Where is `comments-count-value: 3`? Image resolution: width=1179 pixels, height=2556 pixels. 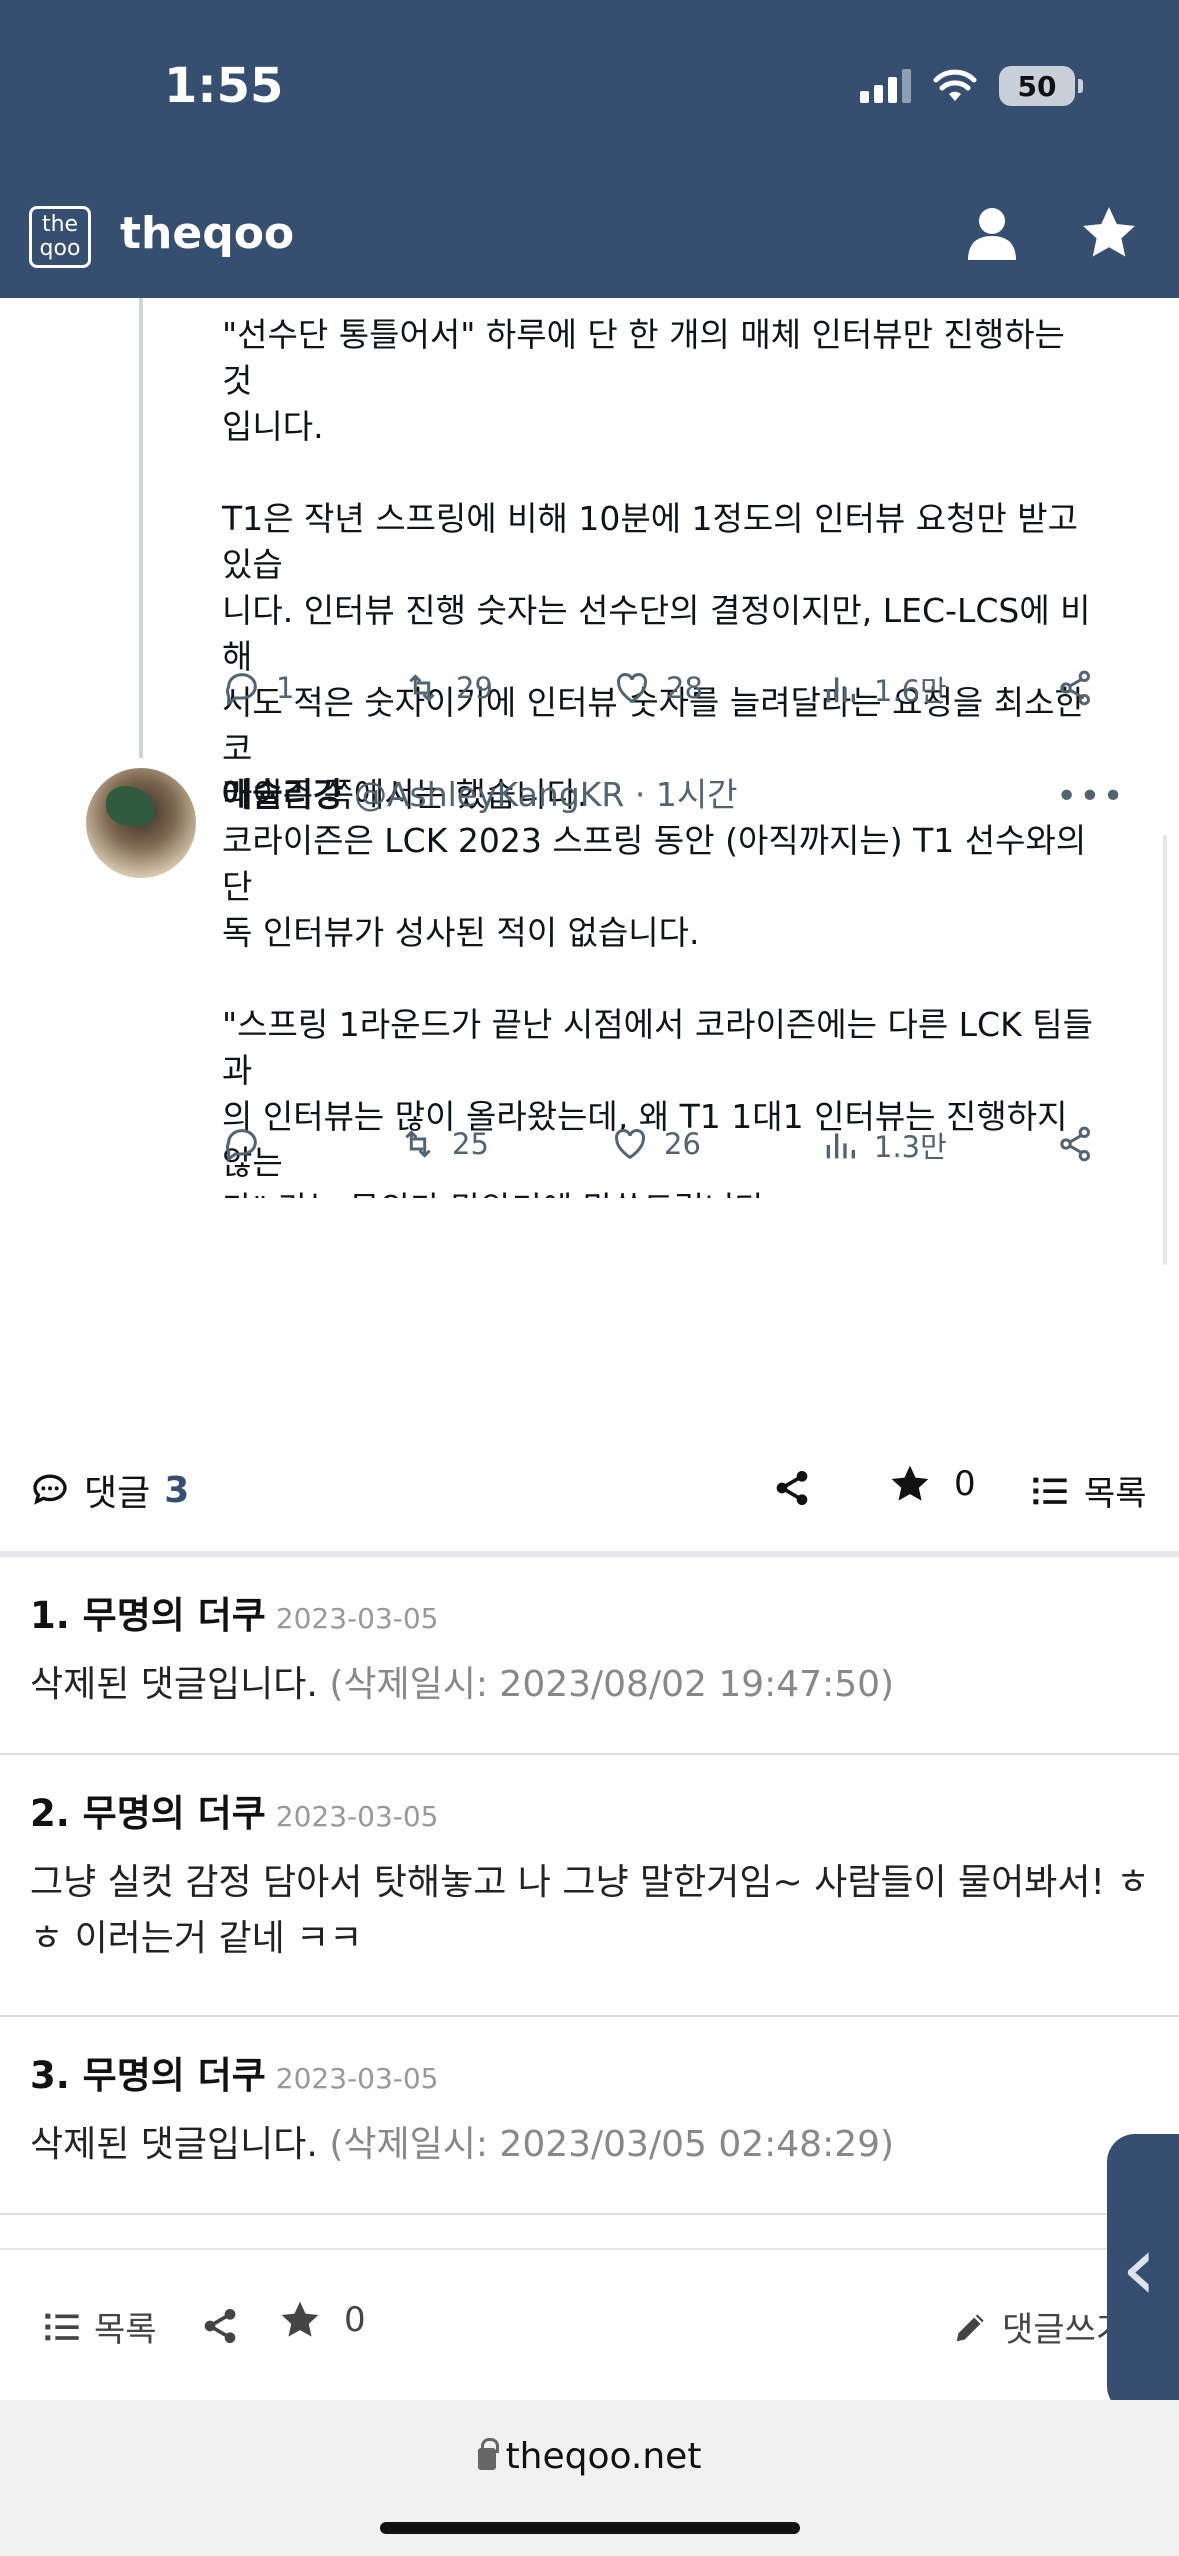 comments-count-value: 3 is located at coordinates (177, 1490).